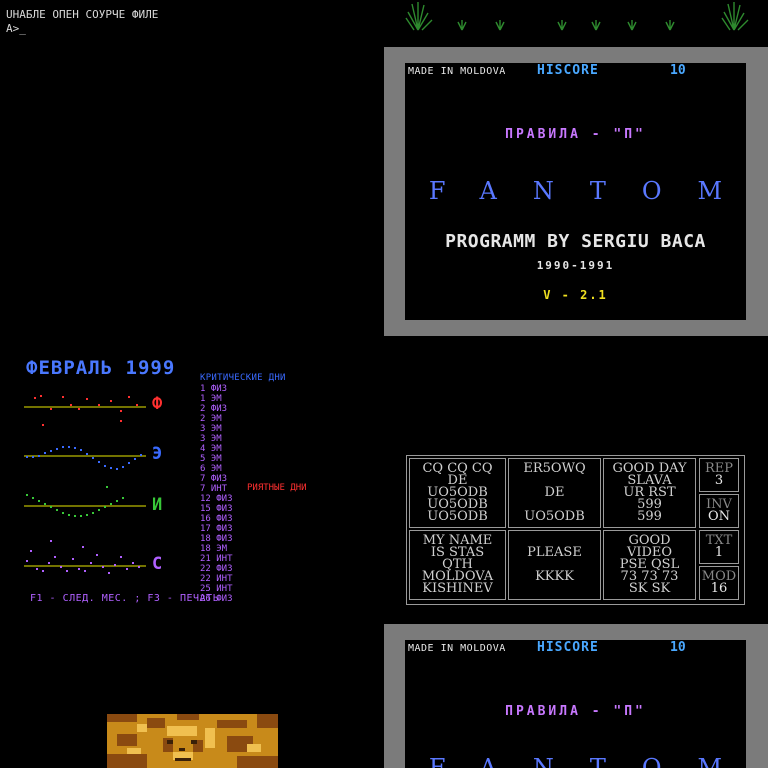 This screenshot has width=768, height=768. Describe the element at coordinates (157, 505) in the screenshot. I see `intellectual-label: И` at that location.